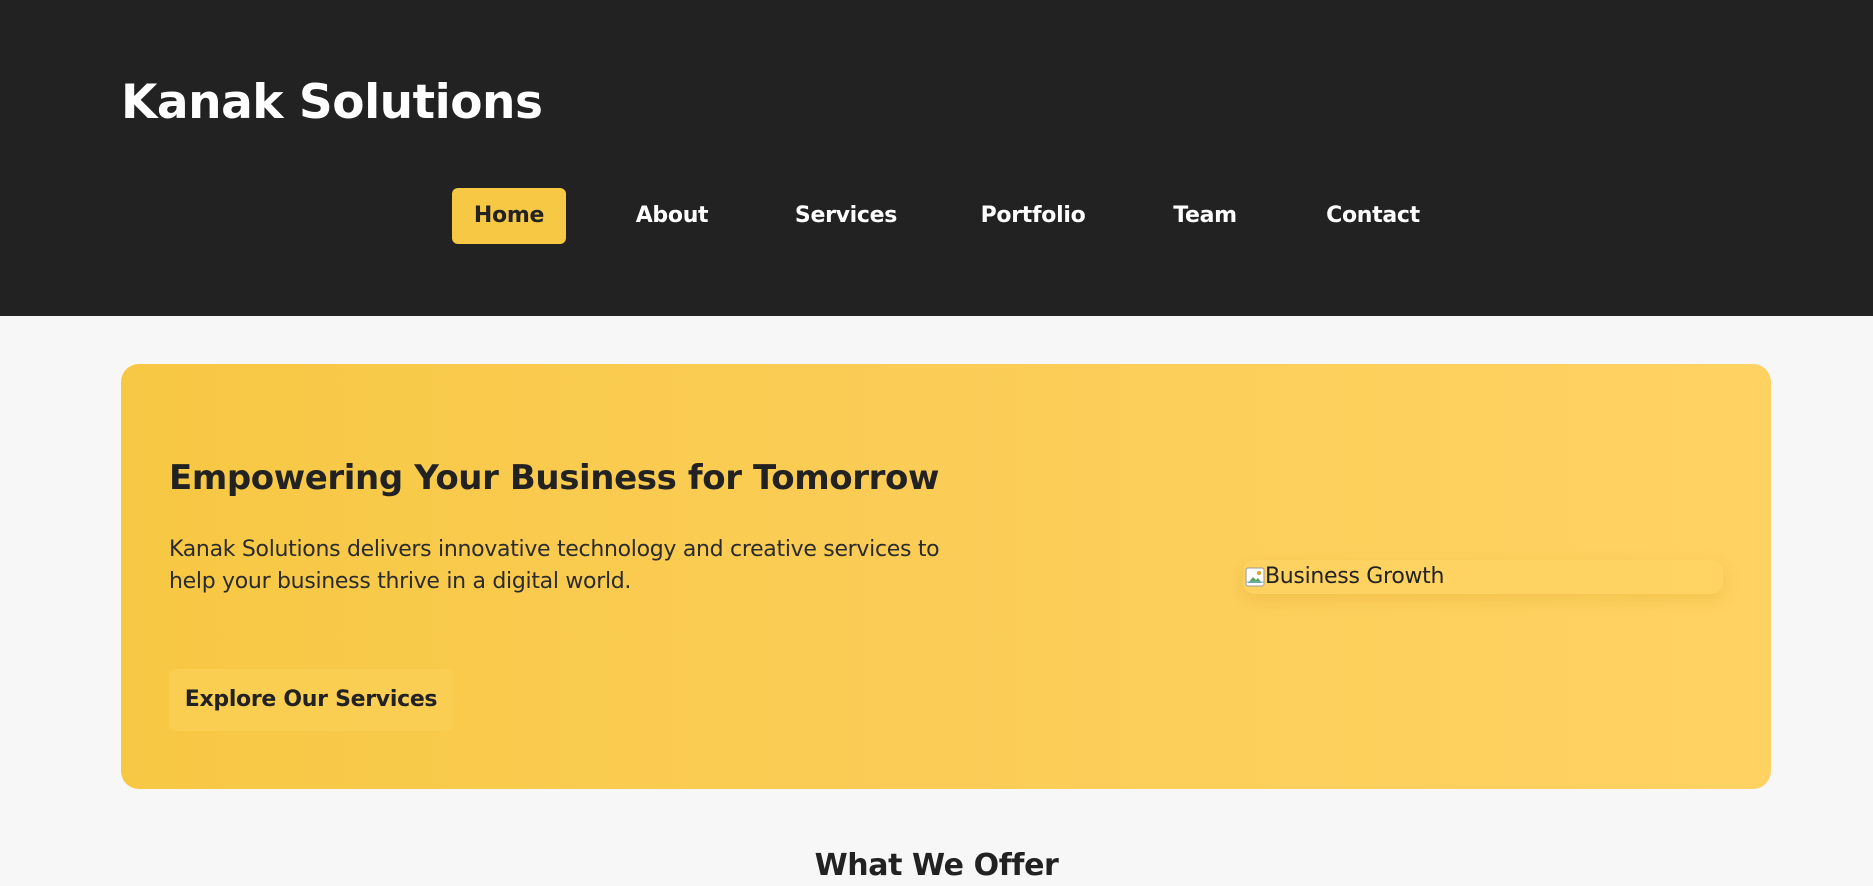  I want to click on nav-item-team: Team, so click(1205, 216).